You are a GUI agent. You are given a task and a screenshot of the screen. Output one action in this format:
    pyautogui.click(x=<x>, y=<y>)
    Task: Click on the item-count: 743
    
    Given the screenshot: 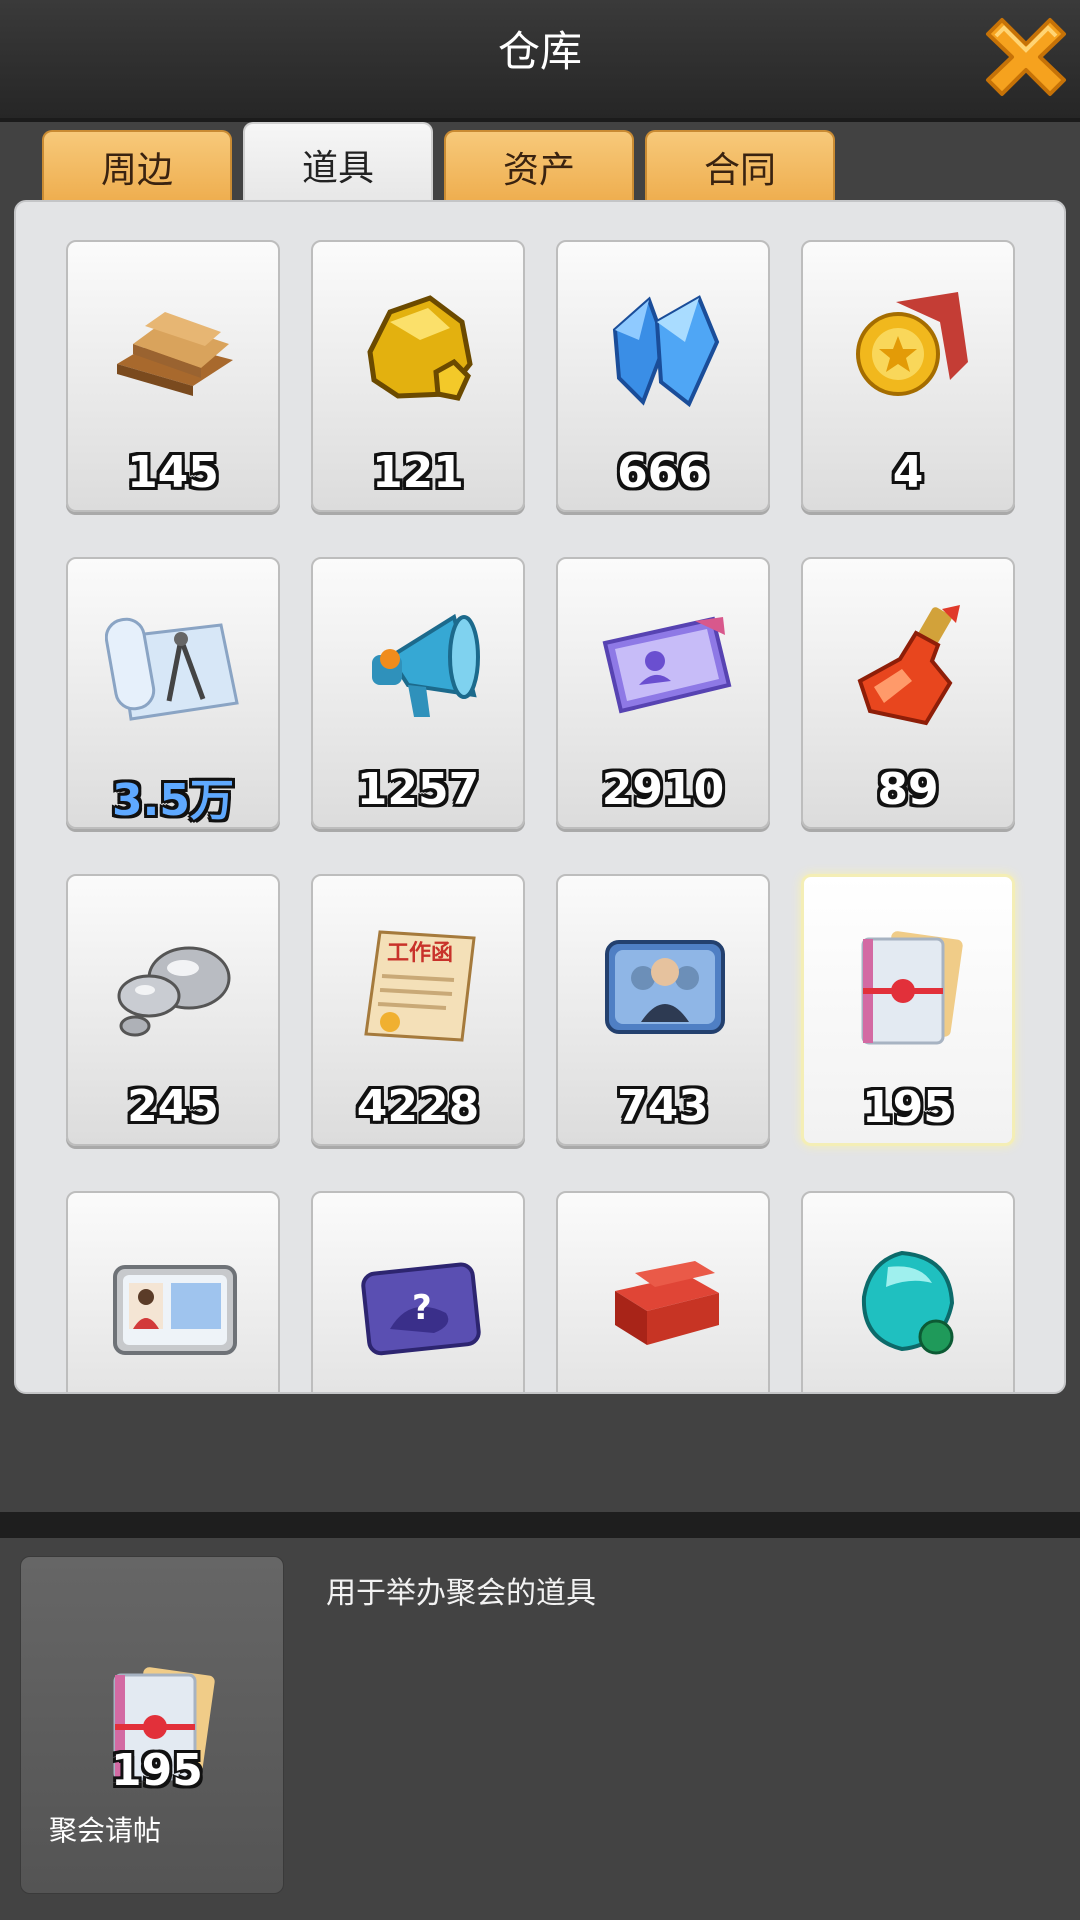 What is the action you would take?
    pyautogui.click(x=663, y=1106)
    